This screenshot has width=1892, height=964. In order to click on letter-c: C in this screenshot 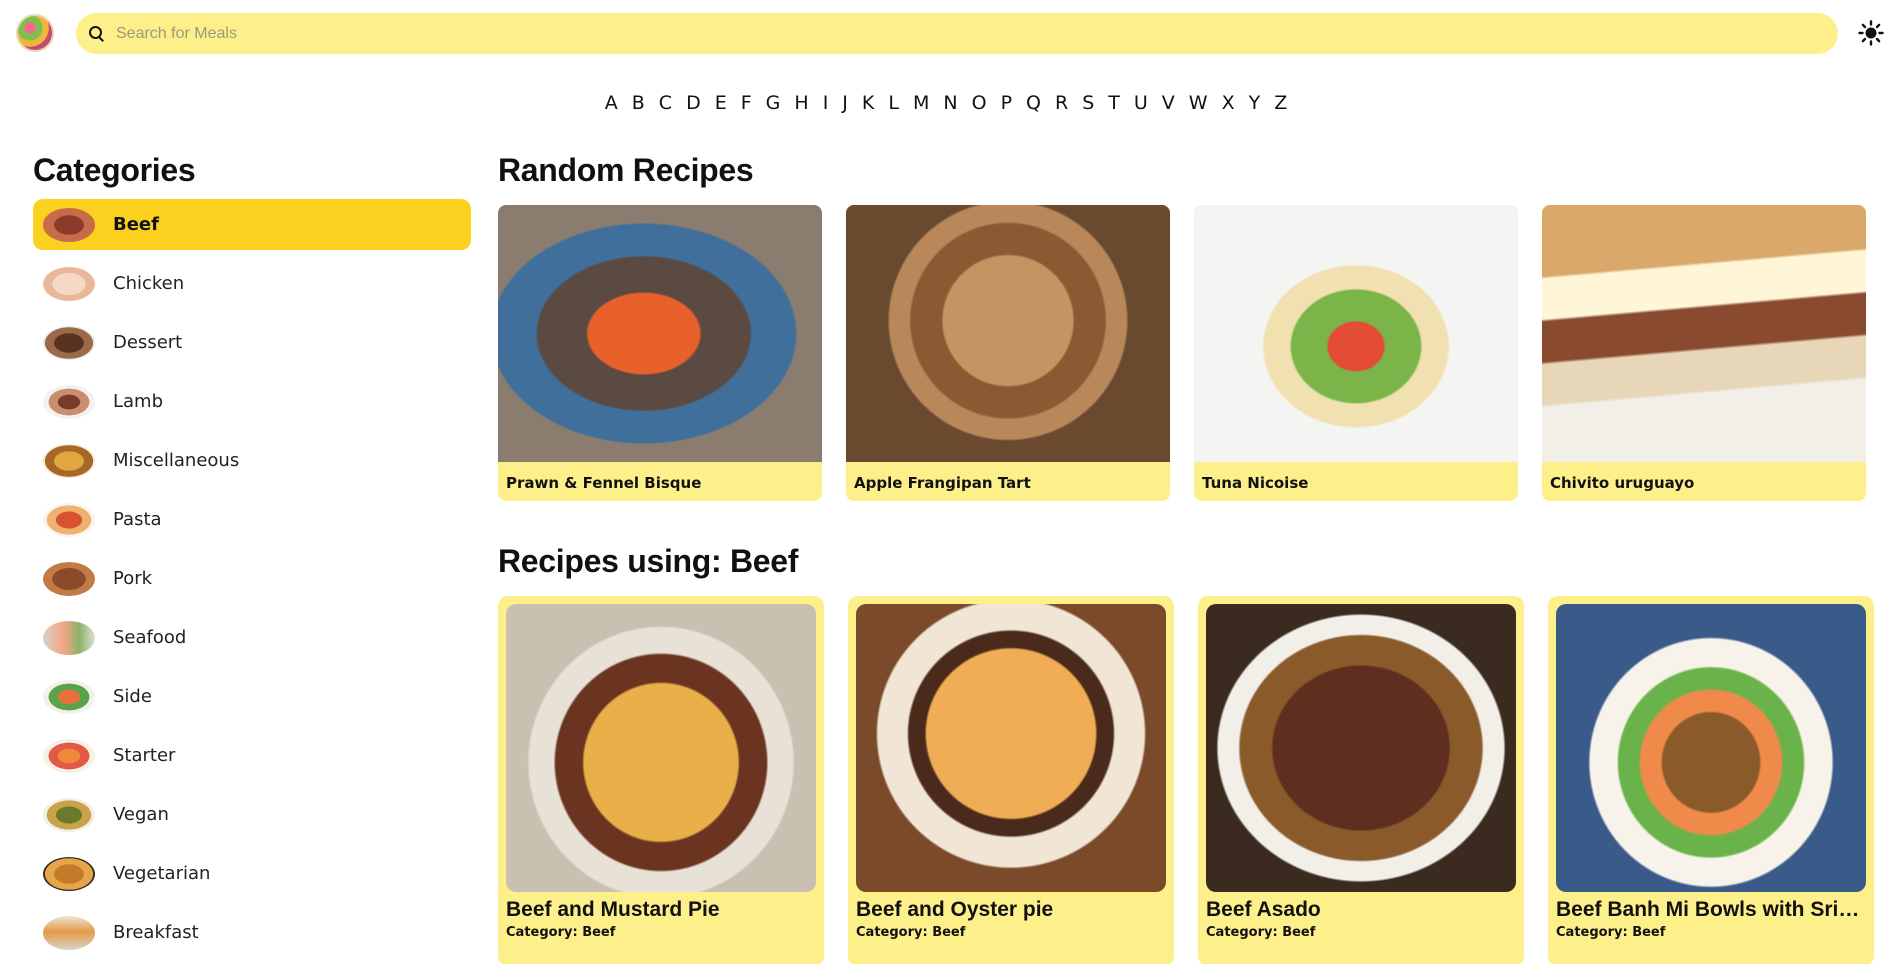, I will do `click(665, 103)`.